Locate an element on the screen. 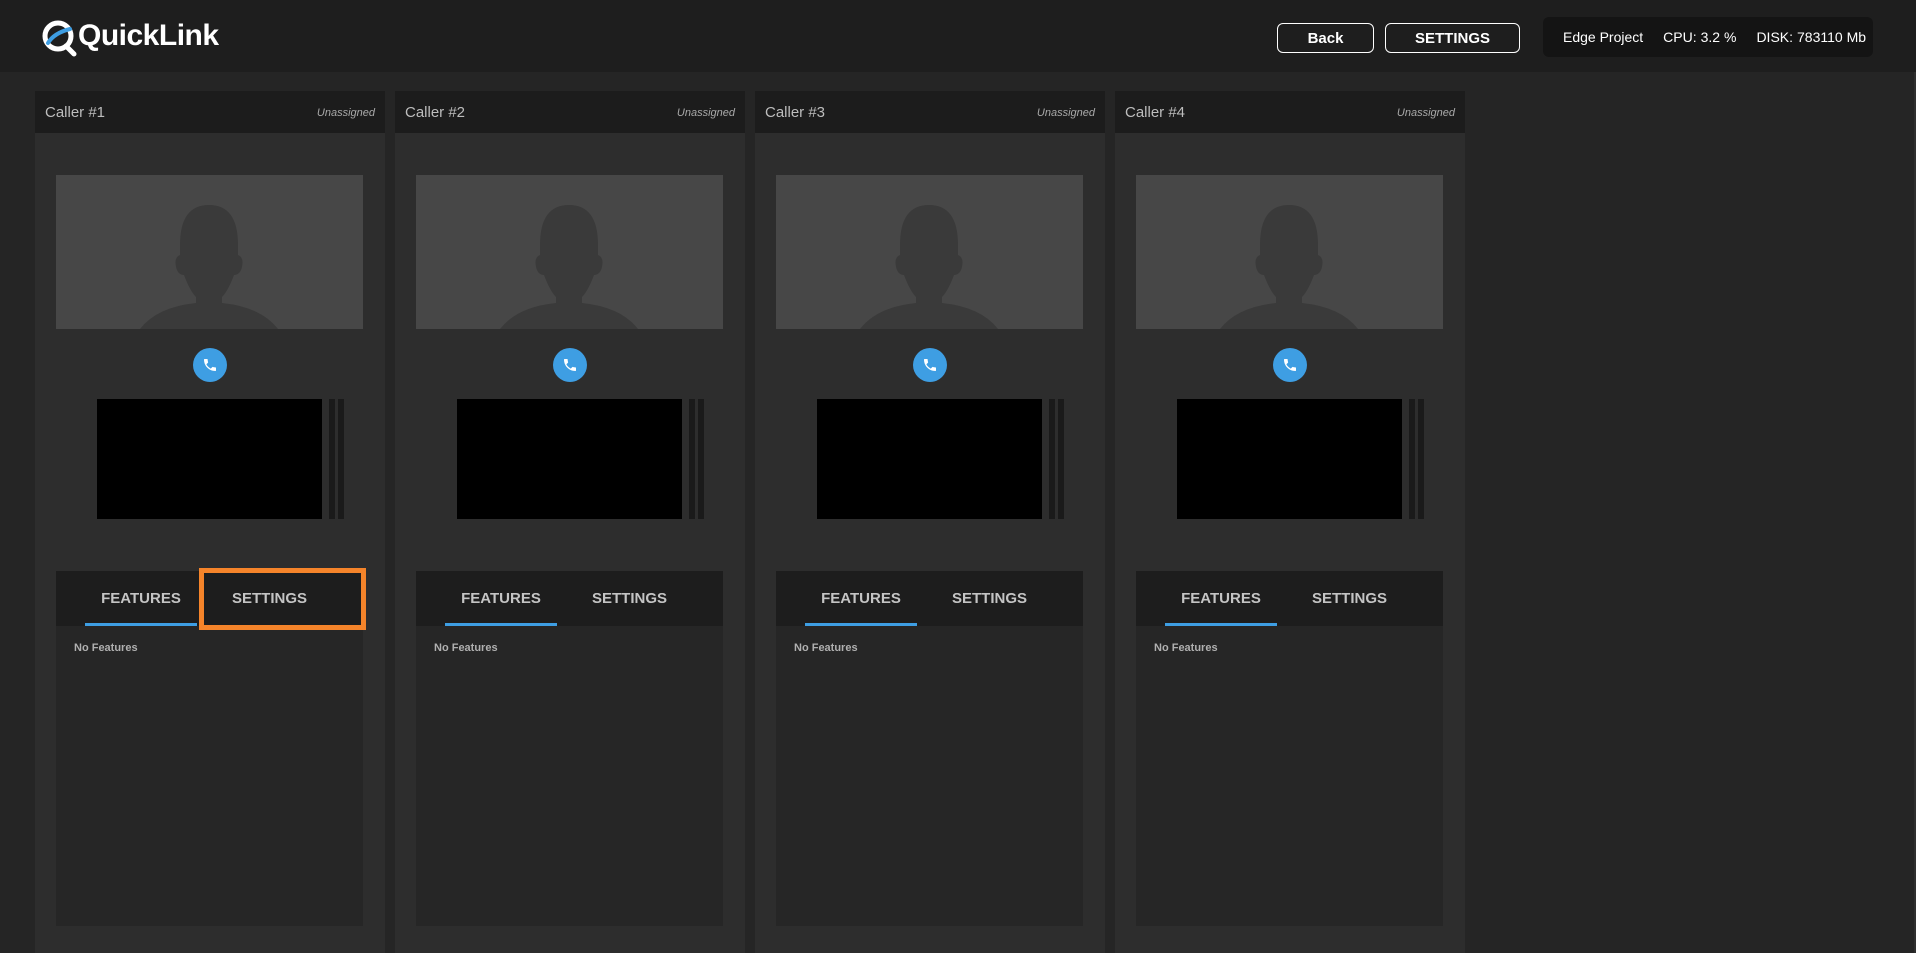 This screenshot has height=953, width=1916. caller-name: Caller #1 is located at coordinates (75, 112).